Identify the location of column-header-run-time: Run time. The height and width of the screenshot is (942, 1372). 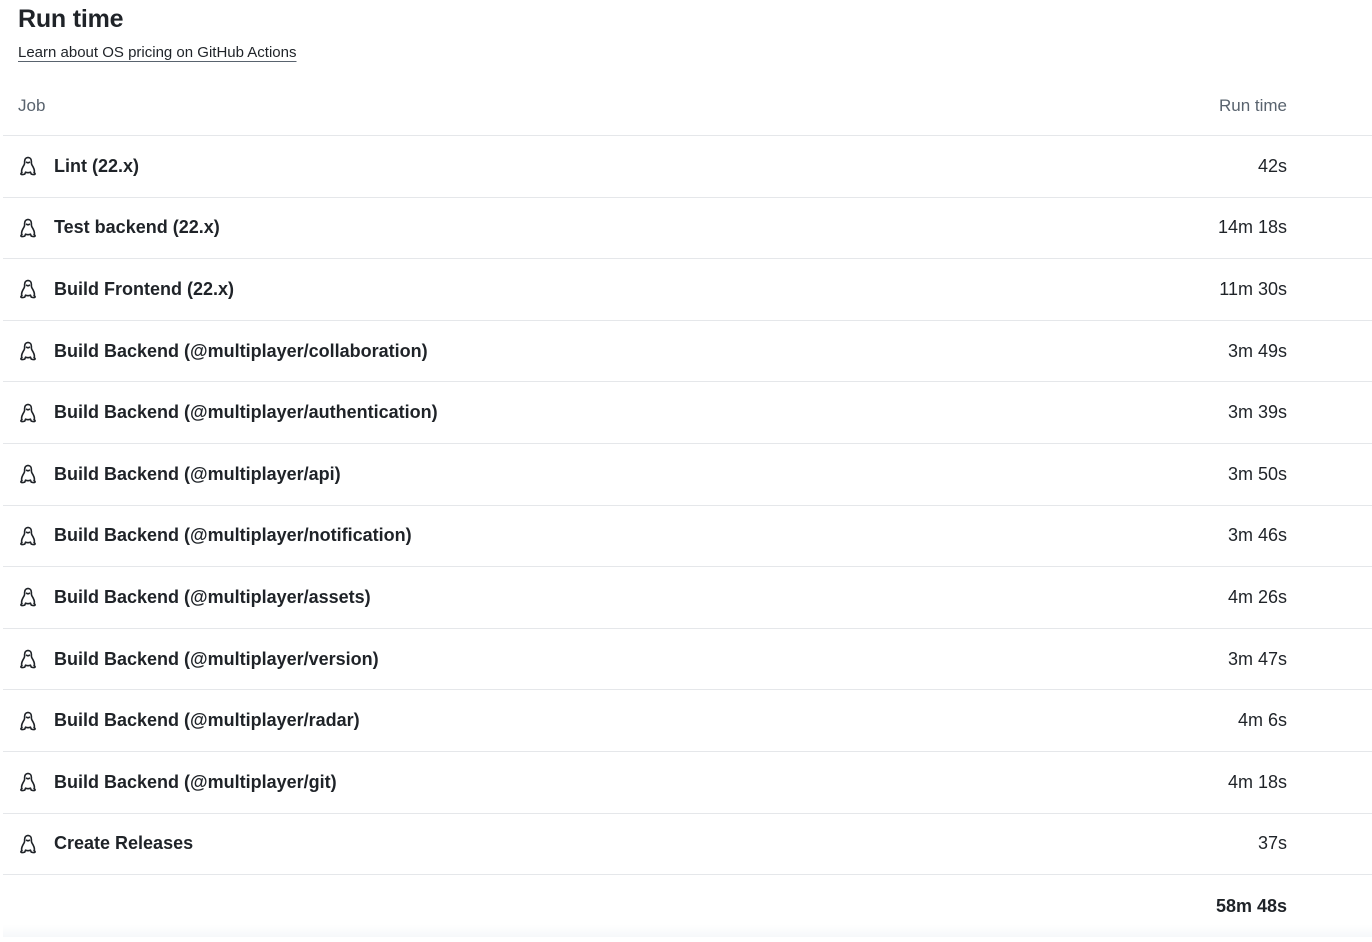
(1252, 105).